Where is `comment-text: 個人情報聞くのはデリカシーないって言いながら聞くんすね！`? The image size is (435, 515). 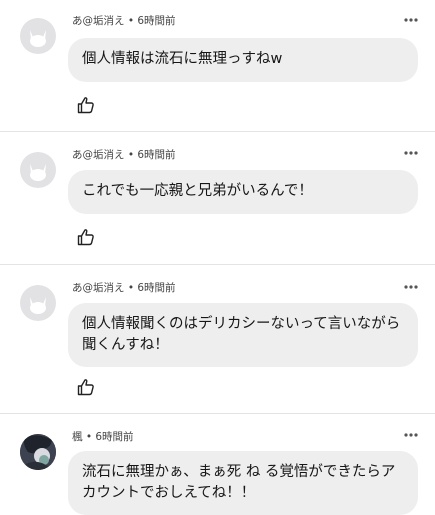 comment-text: 個人情報聞くのはデリカシーないって言いながら聞くんすね！ is located at coordinates (241, 334).